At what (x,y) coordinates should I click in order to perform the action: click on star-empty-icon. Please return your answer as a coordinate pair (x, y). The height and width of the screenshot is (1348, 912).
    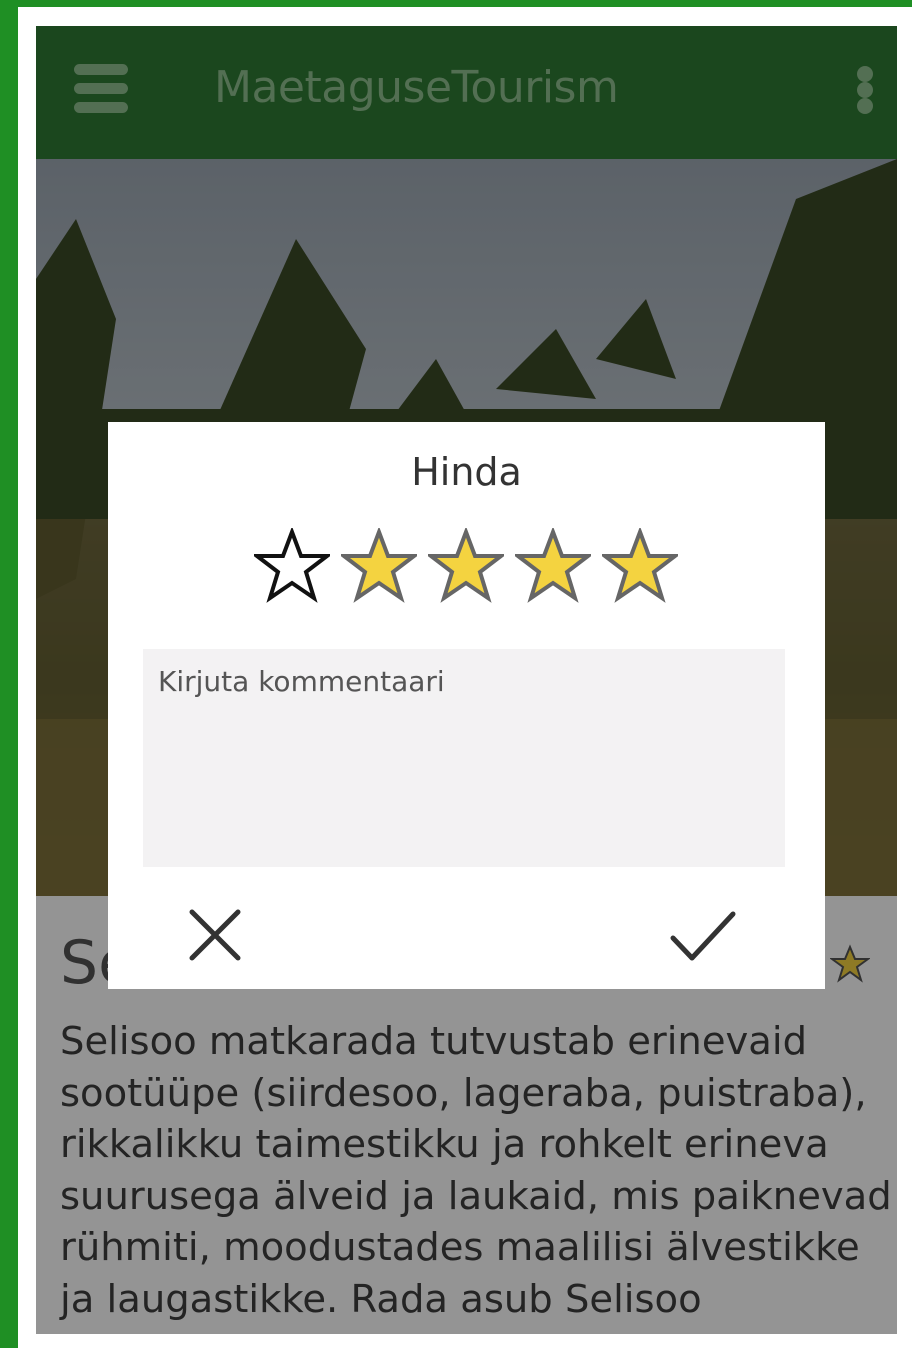
    Looking at the image, I should click on (292, 566).